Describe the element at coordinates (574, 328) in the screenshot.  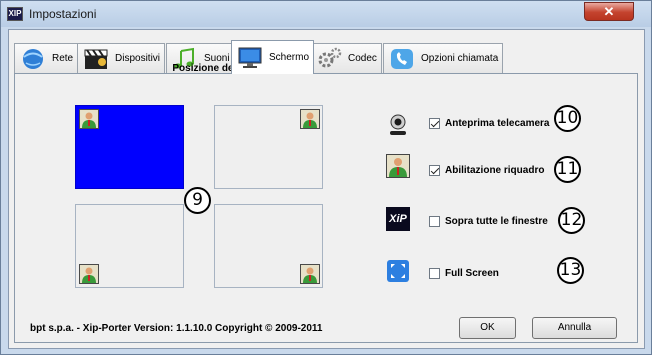
I see `cancel-button: Annulla` at that location.